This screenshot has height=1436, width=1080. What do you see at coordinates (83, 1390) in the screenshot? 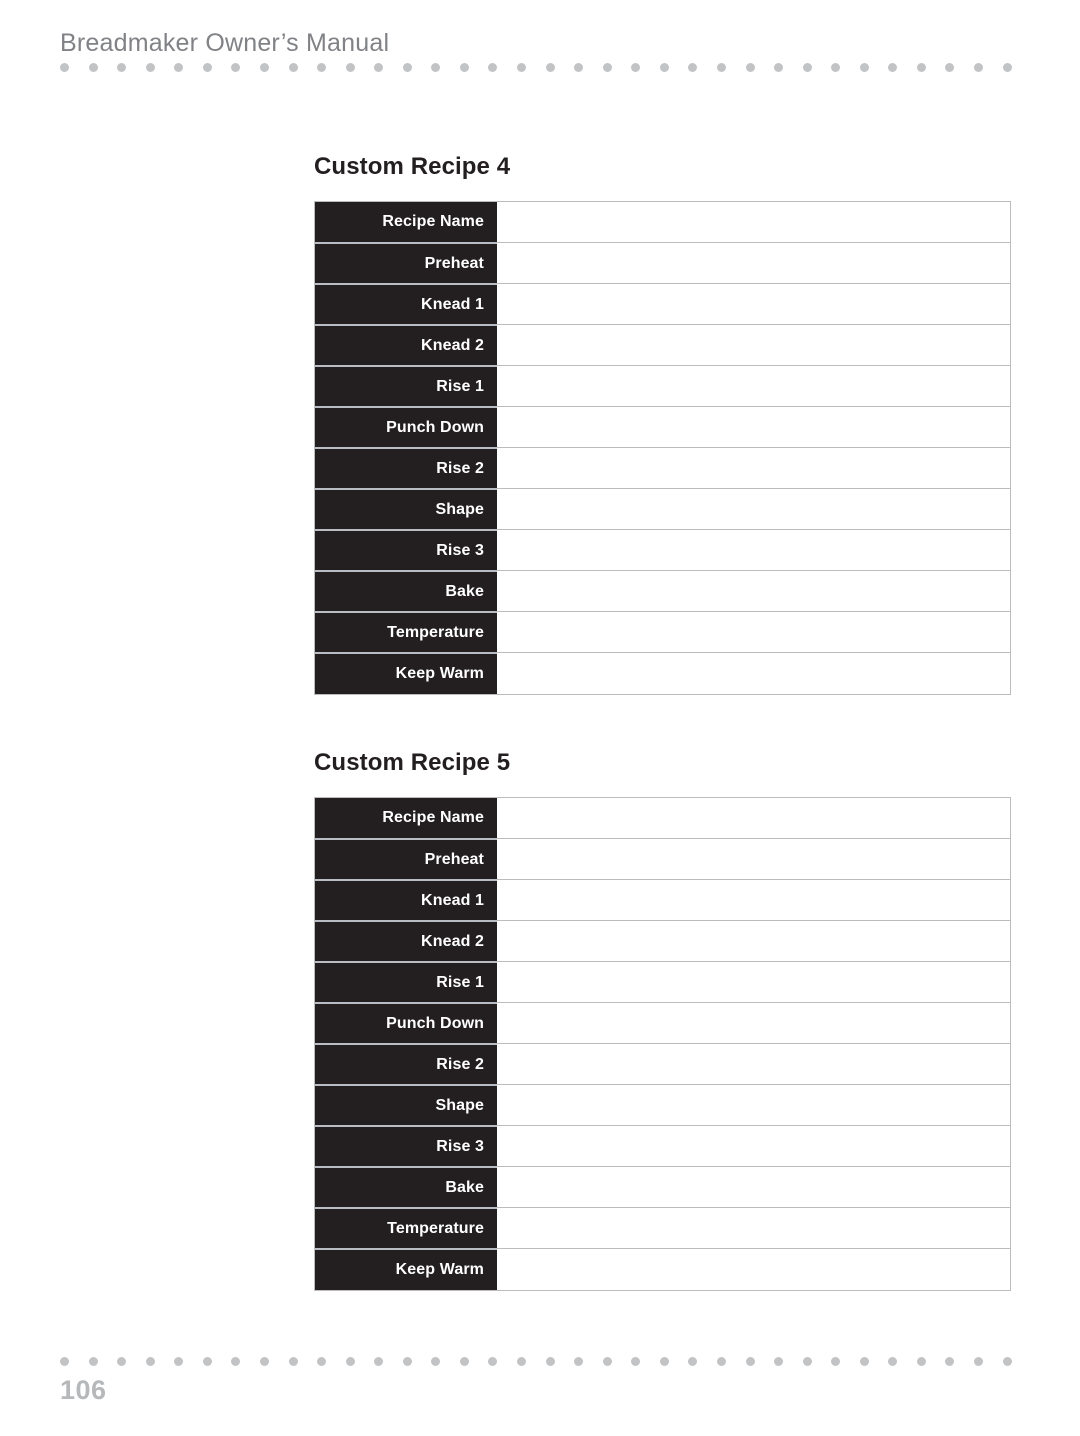
I see `page-number: 106` at bounding box center [83, 1390].